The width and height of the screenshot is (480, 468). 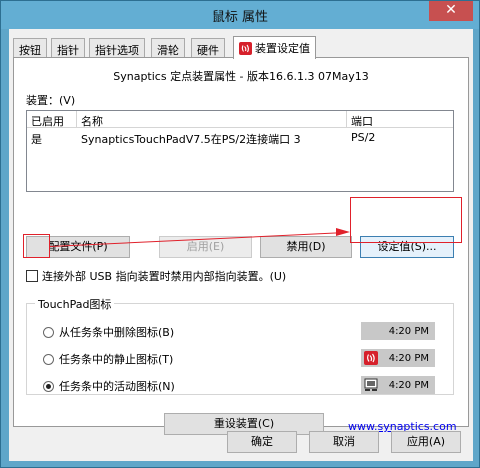 I want to click on radio-static-icon: 任务条中的静止图标(T), so click(x=108, y=359).